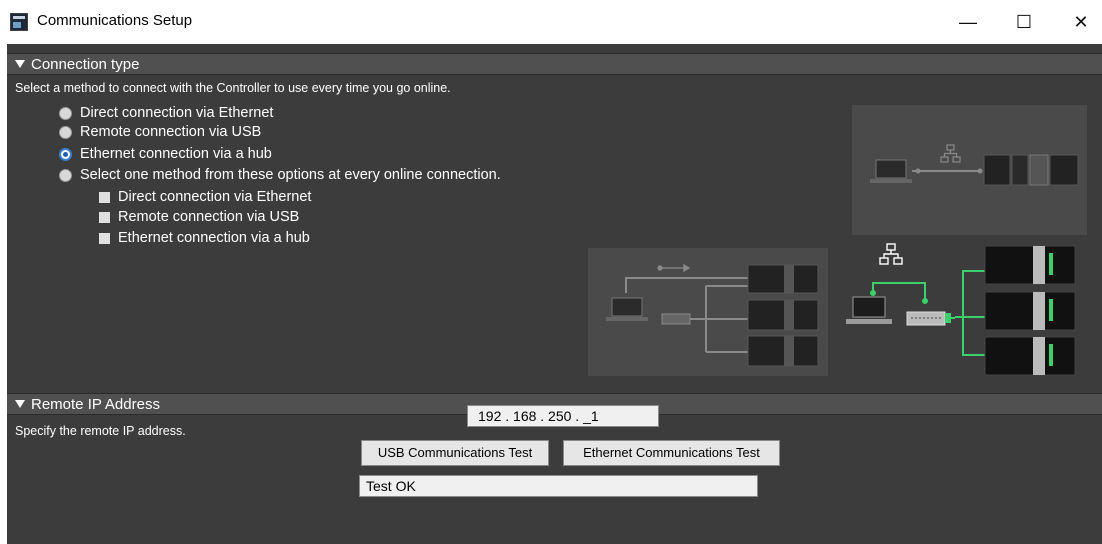  Describe the element at coordinates (100, 431) in the screenshot. I see `remote-ip-description: Specify the remote IP address.` at that location.